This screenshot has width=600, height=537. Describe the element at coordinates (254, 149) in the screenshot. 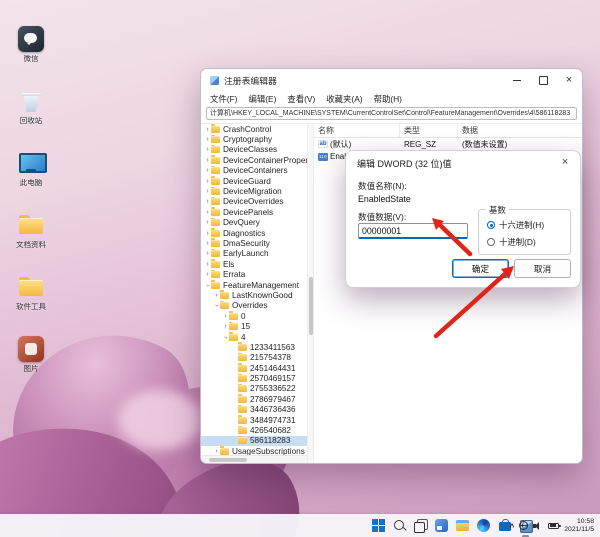

I see `tree-item: › DeviceClasses` at that location.